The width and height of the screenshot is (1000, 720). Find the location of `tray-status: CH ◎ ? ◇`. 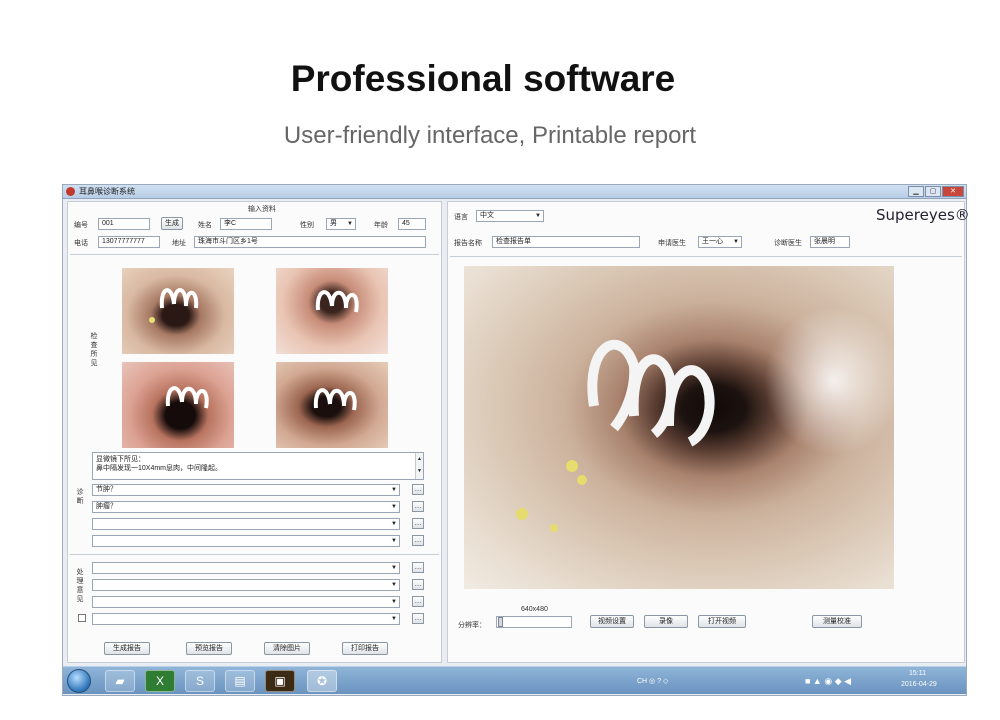

tray-status: CH ◎ ? ◇ is located at coordinates (653, 681).